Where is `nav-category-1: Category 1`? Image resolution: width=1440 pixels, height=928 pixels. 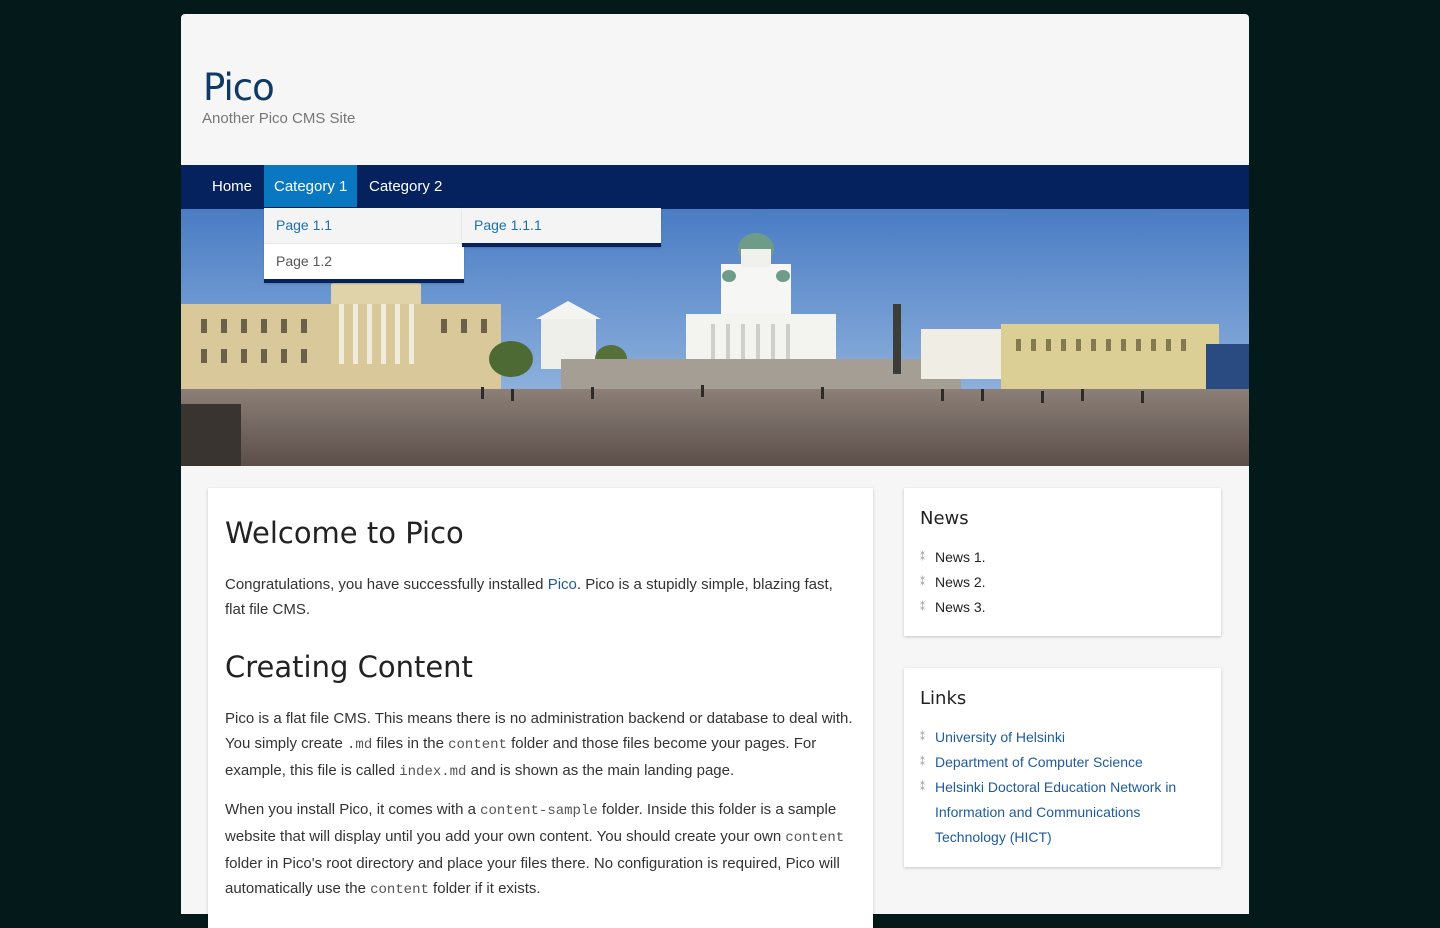
nav-category-1: Category 1 is located at coordinates (311, 186).